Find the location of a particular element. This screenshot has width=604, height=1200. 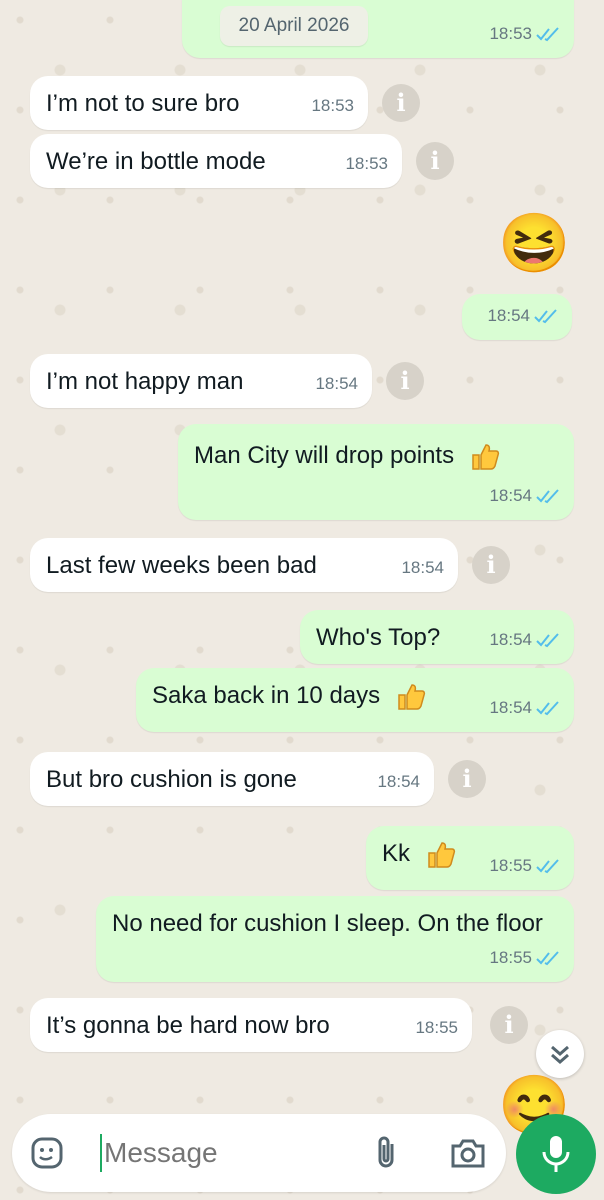

message-bubble-incoming: We’re in bottle mode 18:53 is located at coordinates (216, 161).